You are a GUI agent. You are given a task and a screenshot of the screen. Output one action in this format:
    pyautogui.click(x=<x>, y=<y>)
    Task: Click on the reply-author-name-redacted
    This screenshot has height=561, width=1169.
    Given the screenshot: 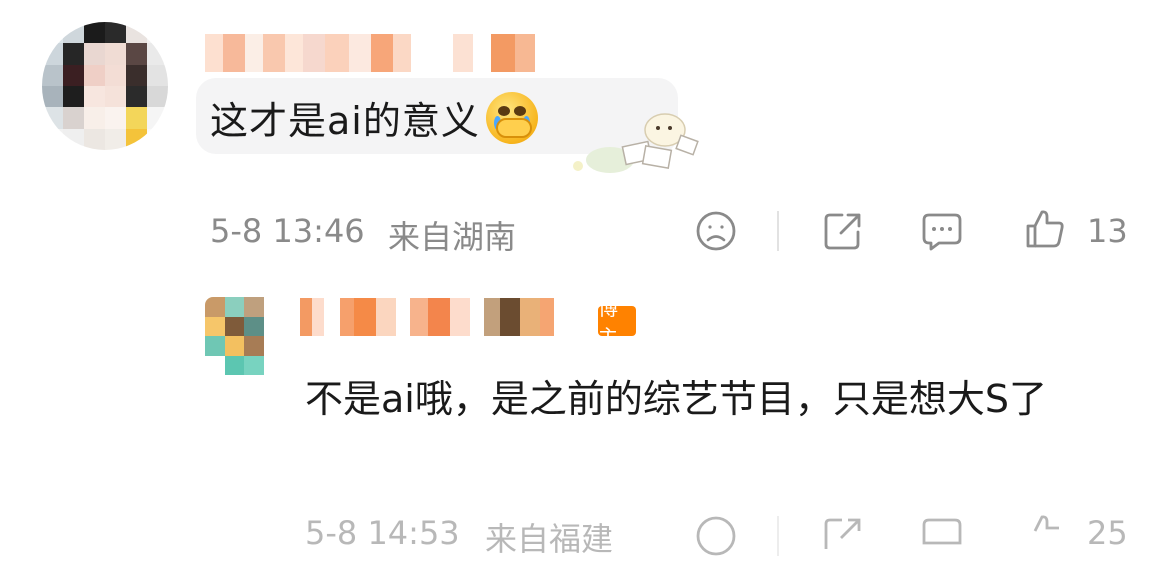 What is the action you would take?
    pyautogui.click(x=427, y=317)
    